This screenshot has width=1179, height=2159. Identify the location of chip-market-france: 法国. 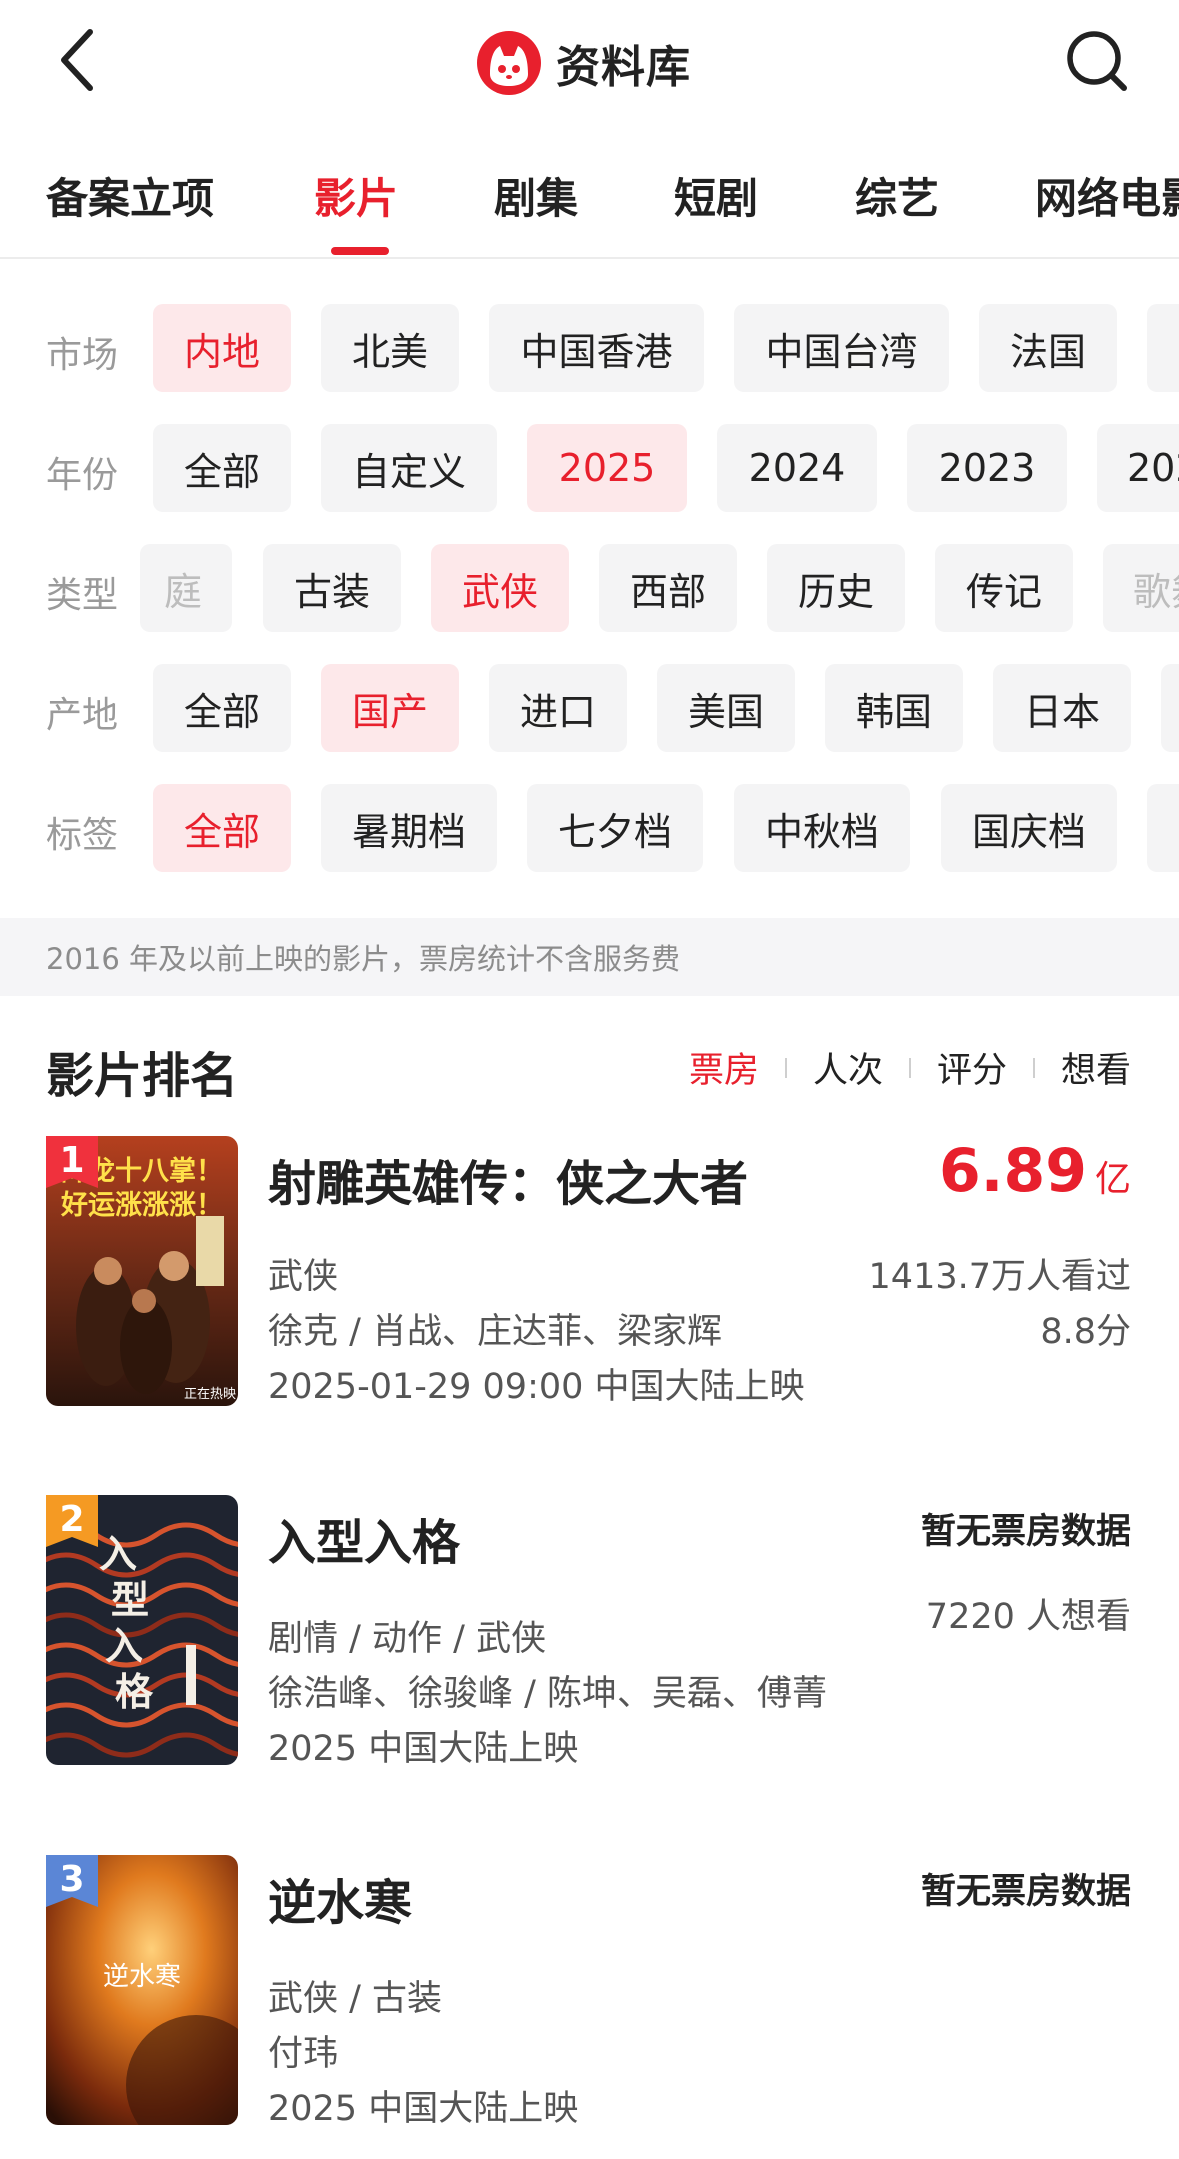
(1048, 348).